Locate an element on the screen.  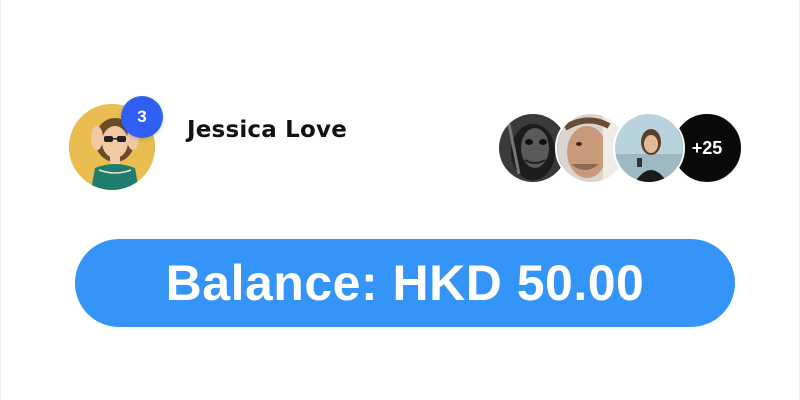
avatar-group: +25 is located at coordinates (620, 148).